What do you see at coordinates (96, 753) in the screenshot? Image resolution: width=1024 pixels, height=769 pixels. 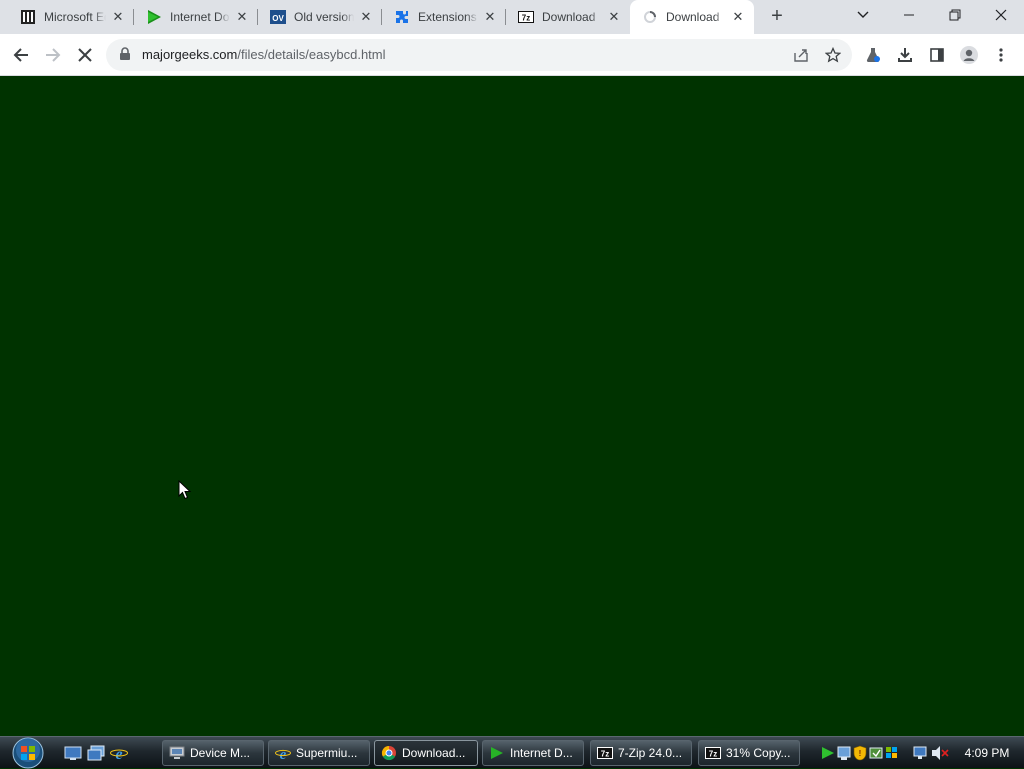 I see `switch-windows-icon` at bounding box center [96, 753].